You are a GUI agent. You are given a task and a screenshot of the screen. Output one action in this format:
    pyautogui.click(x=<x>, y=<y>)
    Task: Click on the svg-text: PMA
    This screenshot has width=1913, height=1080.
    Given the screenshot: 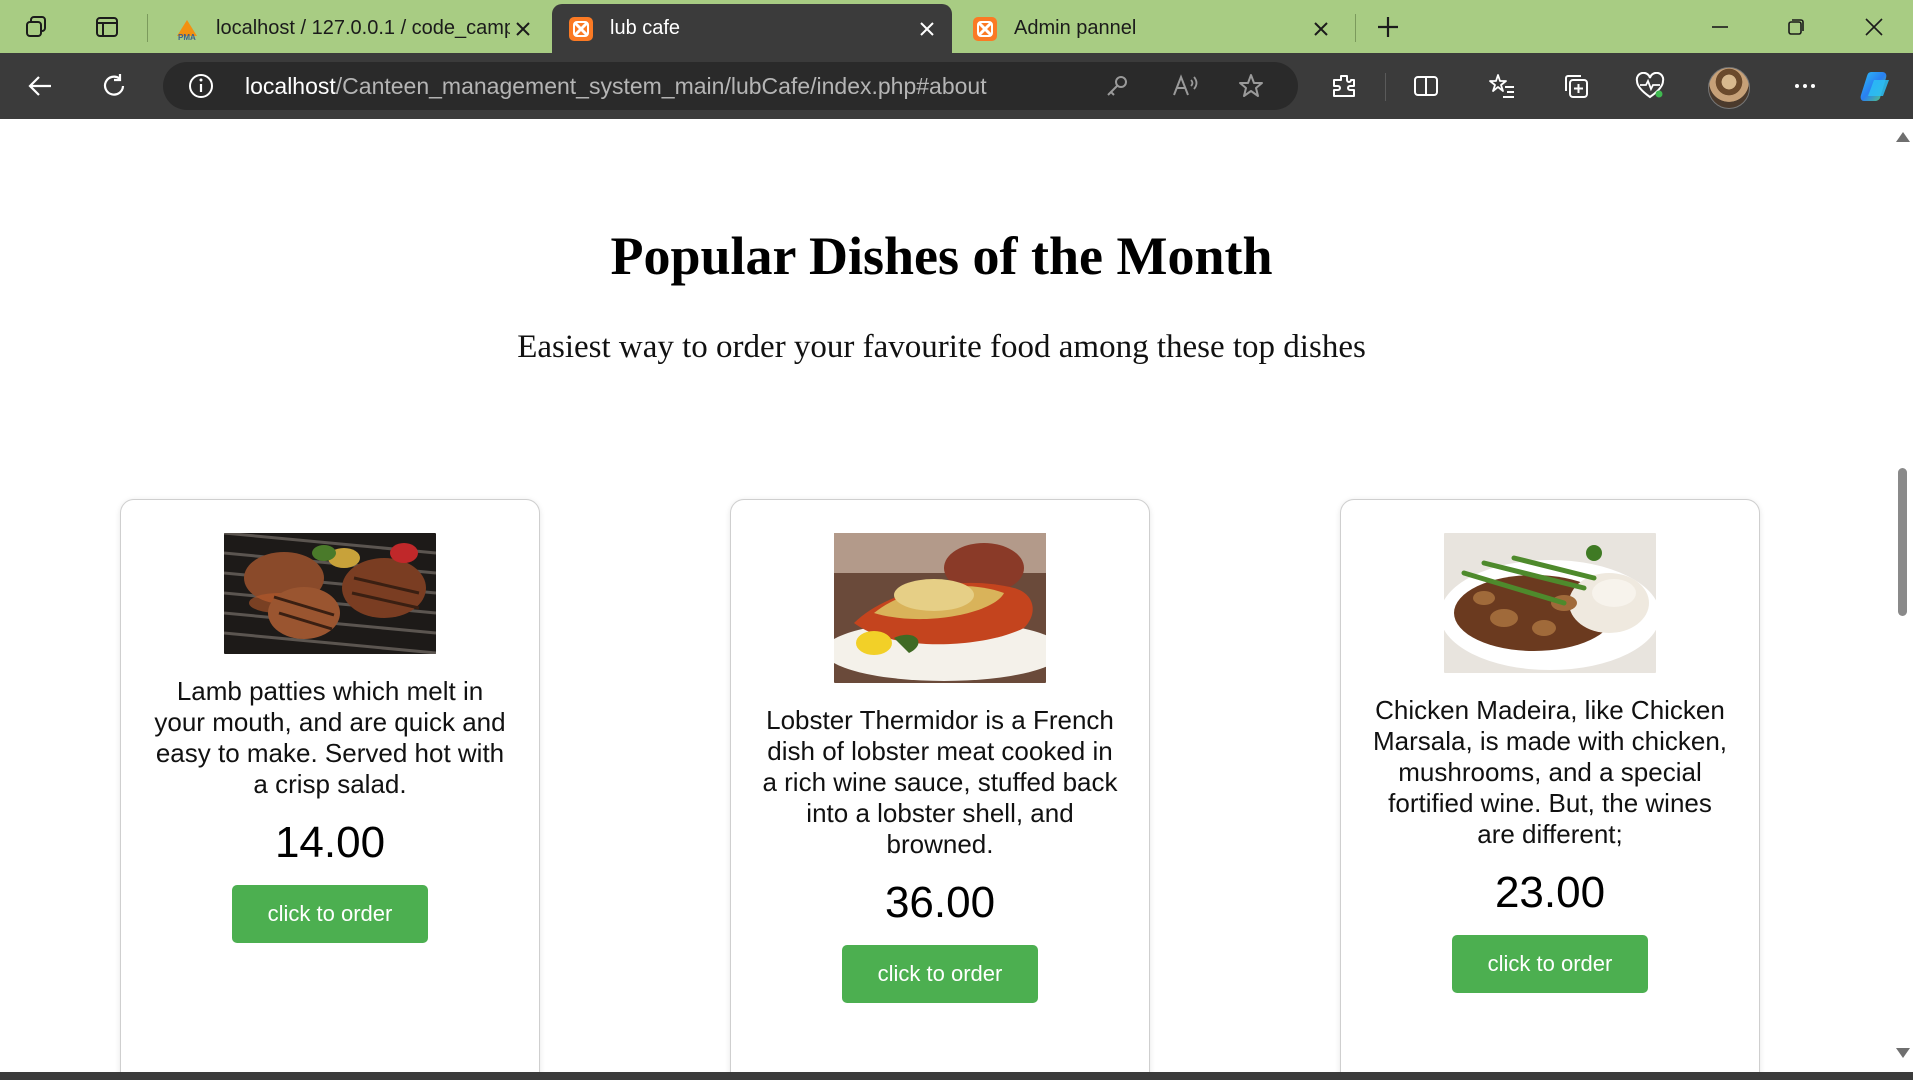 What is the action you would take?
    pyautogui.click(x=187, y=37)
    